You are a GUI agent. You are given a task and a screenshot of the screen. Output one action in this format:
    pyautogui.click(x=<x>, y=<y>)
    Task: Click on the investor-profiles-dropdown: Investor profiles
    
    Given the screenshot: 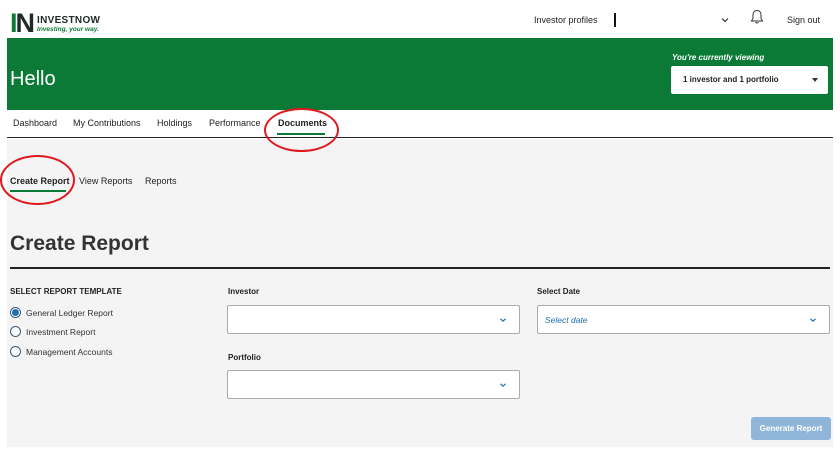 What is the action you would take?
    pyautogui.click(x=566, y=20)
    